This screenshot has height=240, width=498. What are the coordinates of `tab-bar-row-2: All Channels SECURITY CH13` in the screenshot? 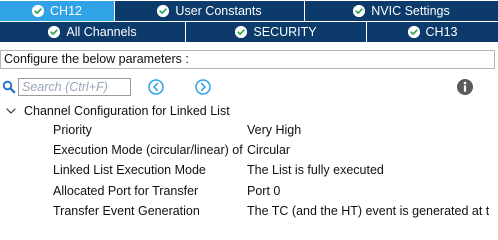 It's located at (249, 32).